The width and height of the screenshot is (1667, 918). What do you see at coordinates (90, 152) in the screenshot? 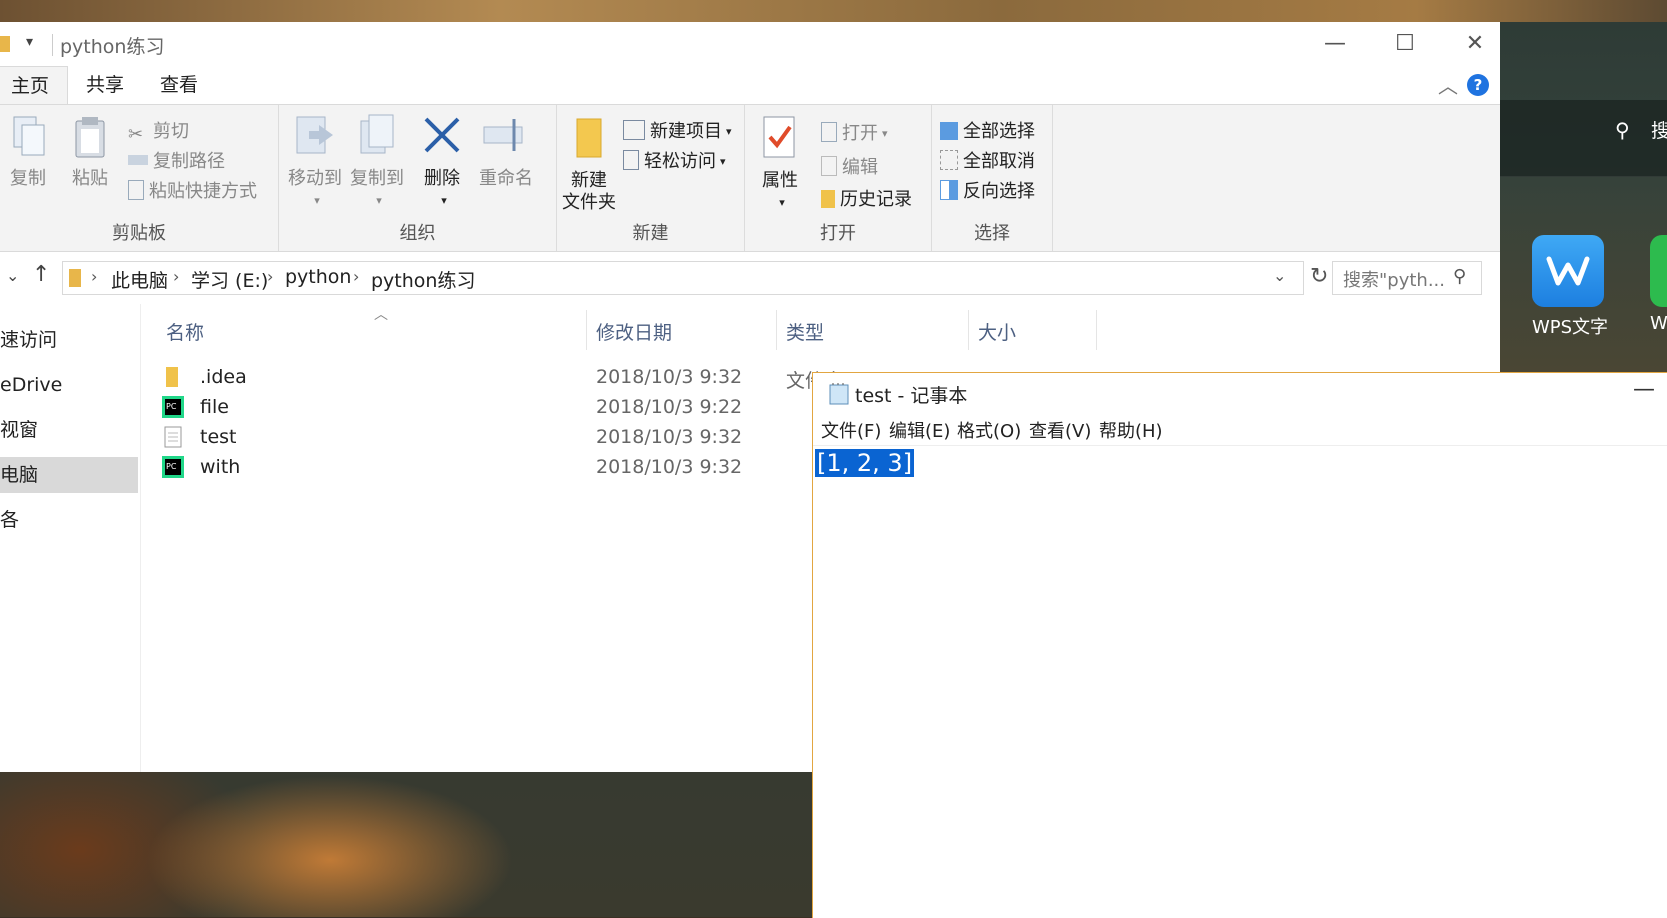
I see `paste-button: 粘贴` at bounding box center [90, 152].